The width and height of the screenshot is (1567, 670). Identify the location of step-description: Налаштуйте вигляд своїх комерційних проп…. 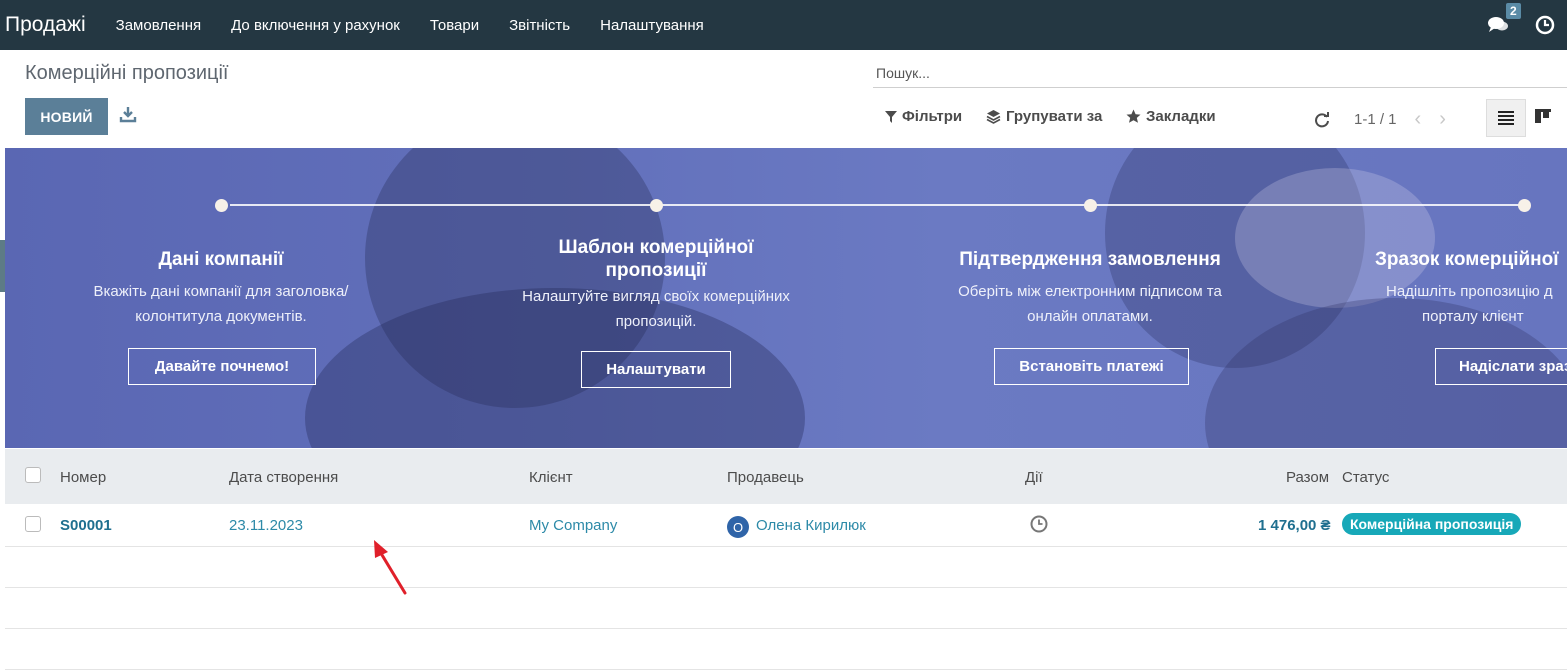
(656, 309).